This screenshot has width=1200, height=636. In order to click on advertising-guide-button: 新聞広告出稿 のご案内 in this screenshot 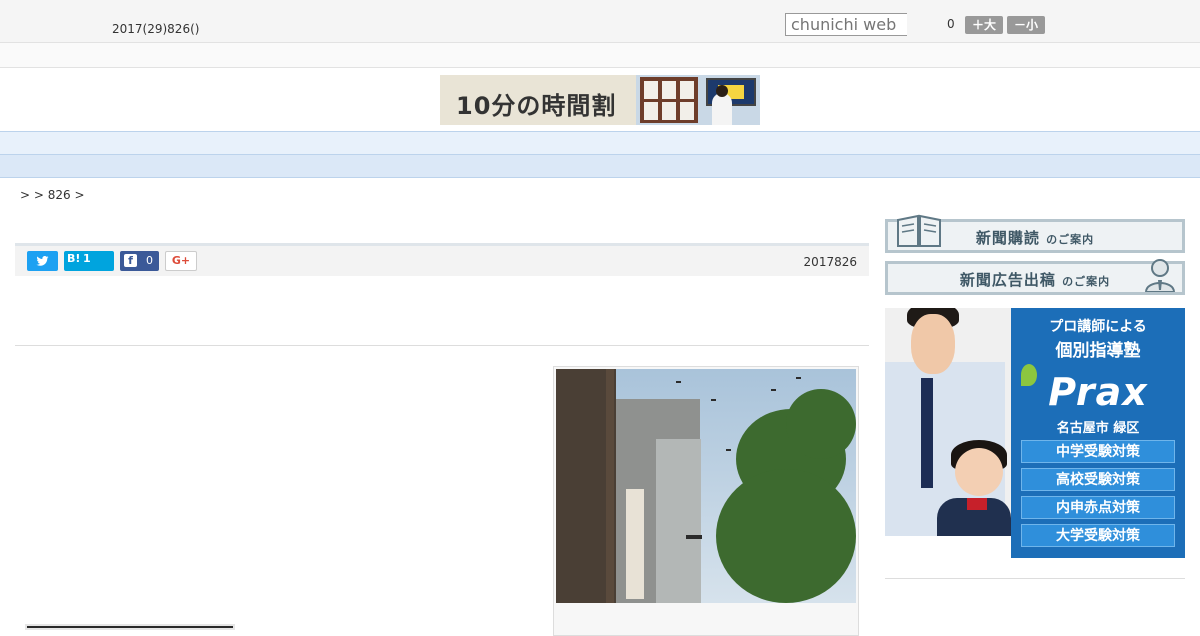, I will do `click(1035, 277)`.